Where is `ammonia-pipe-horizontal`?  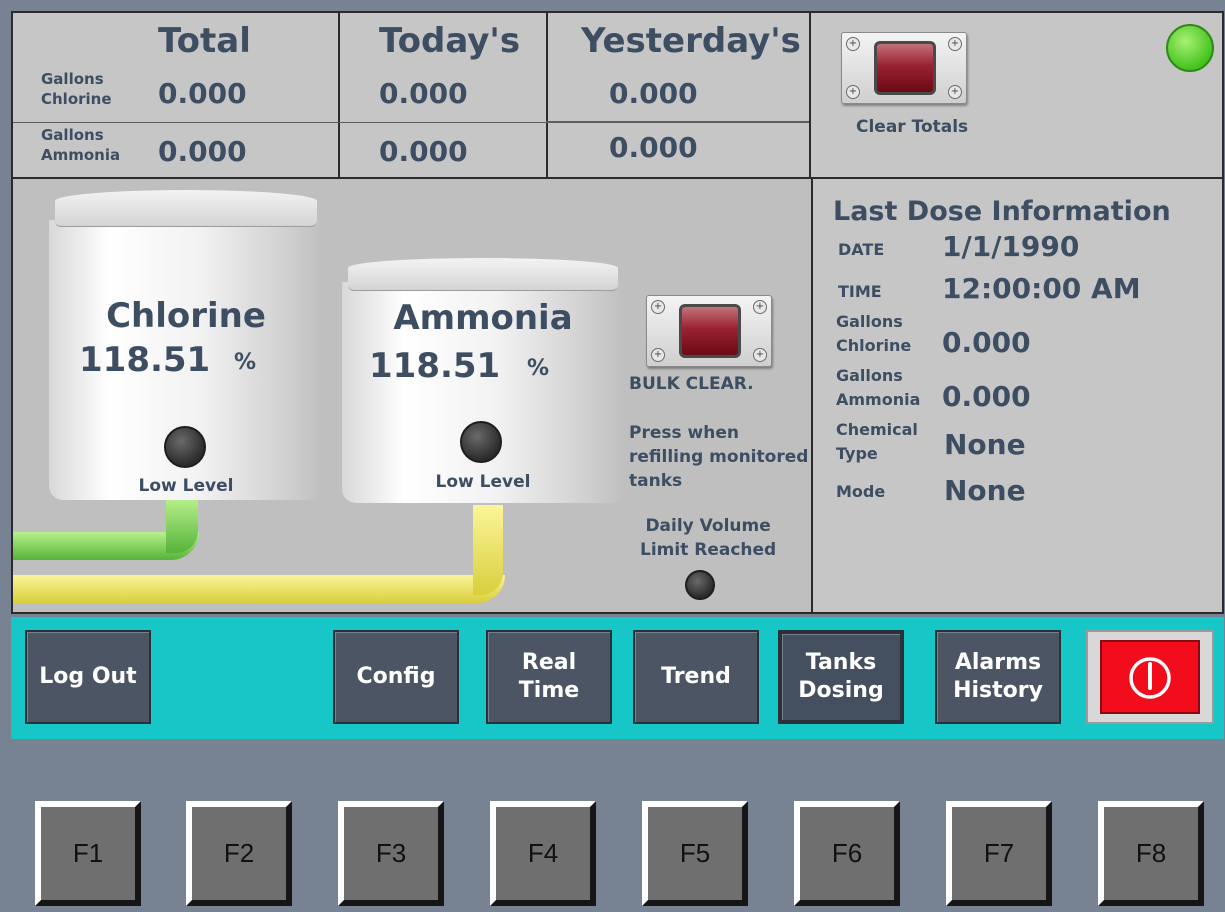
ammonia-pipe-horizontal is located at coordinates (259, 589).